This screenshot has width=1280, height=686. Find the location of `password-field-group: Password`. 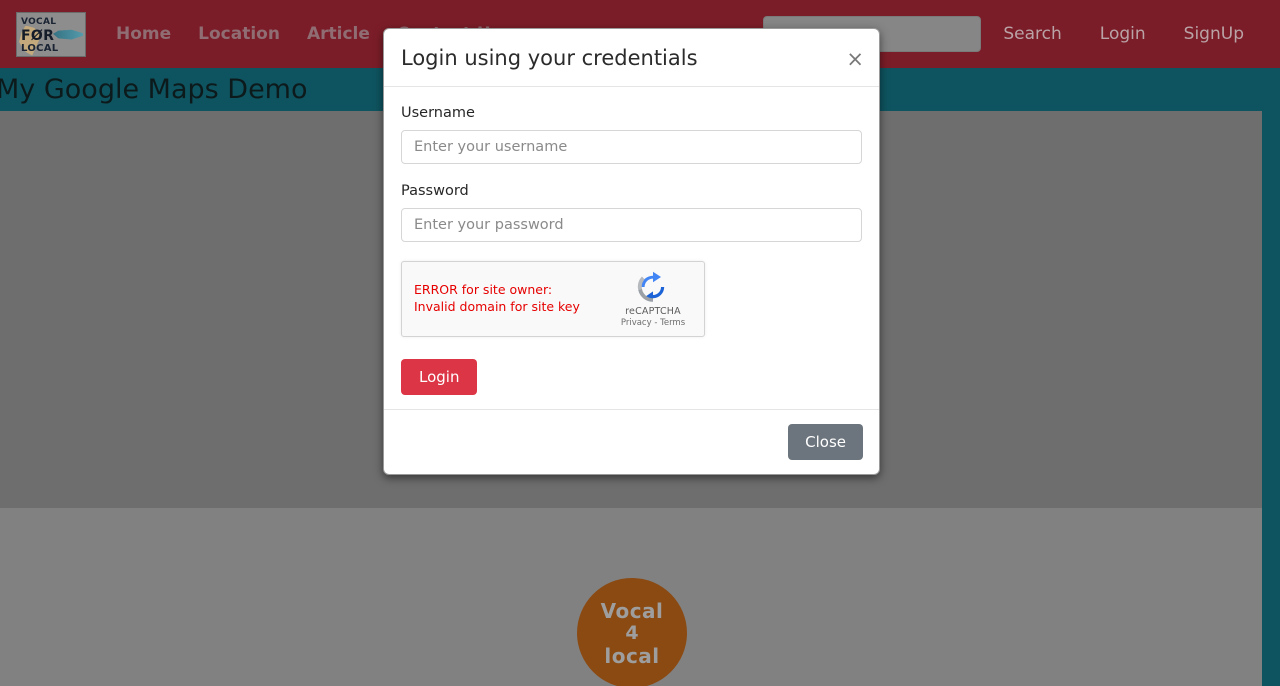

password-field-group: Password is located at coordinates (631, 212).